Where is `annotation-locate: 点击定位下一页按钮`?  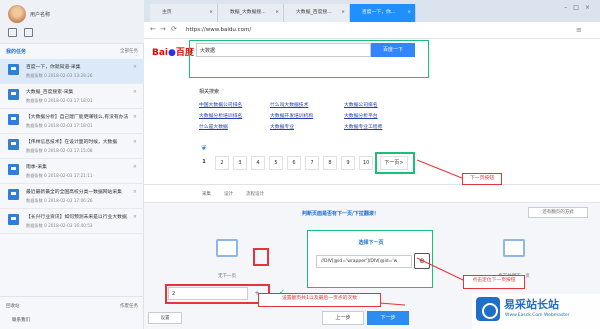 annotation-locate: 点击定位下一页按钮 is located at coordinates (494, 282).